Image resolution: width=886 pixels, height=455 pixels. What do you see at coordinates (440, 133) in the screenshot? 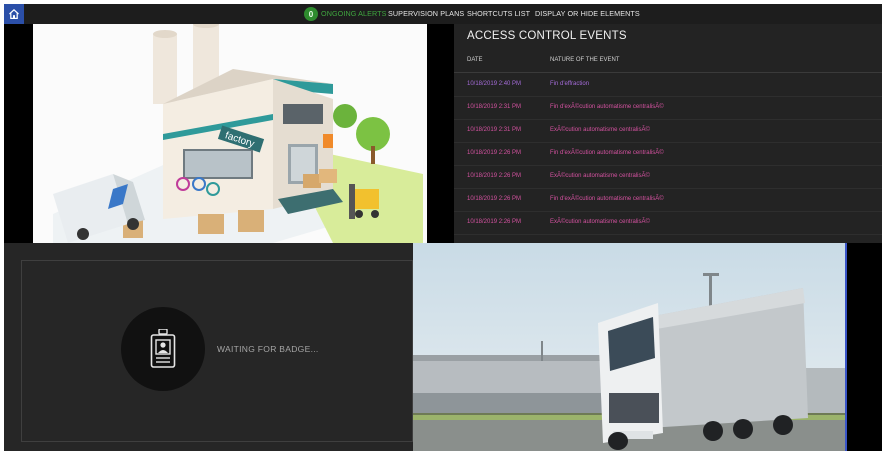
I see `middle-black-strip` at bounding box center [440, 133].